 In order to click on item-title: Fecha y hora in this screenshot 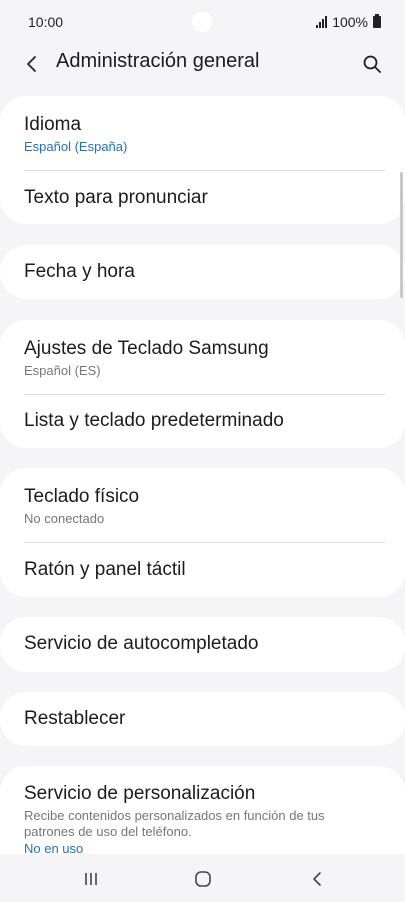, I will do `click(79, 271)`.